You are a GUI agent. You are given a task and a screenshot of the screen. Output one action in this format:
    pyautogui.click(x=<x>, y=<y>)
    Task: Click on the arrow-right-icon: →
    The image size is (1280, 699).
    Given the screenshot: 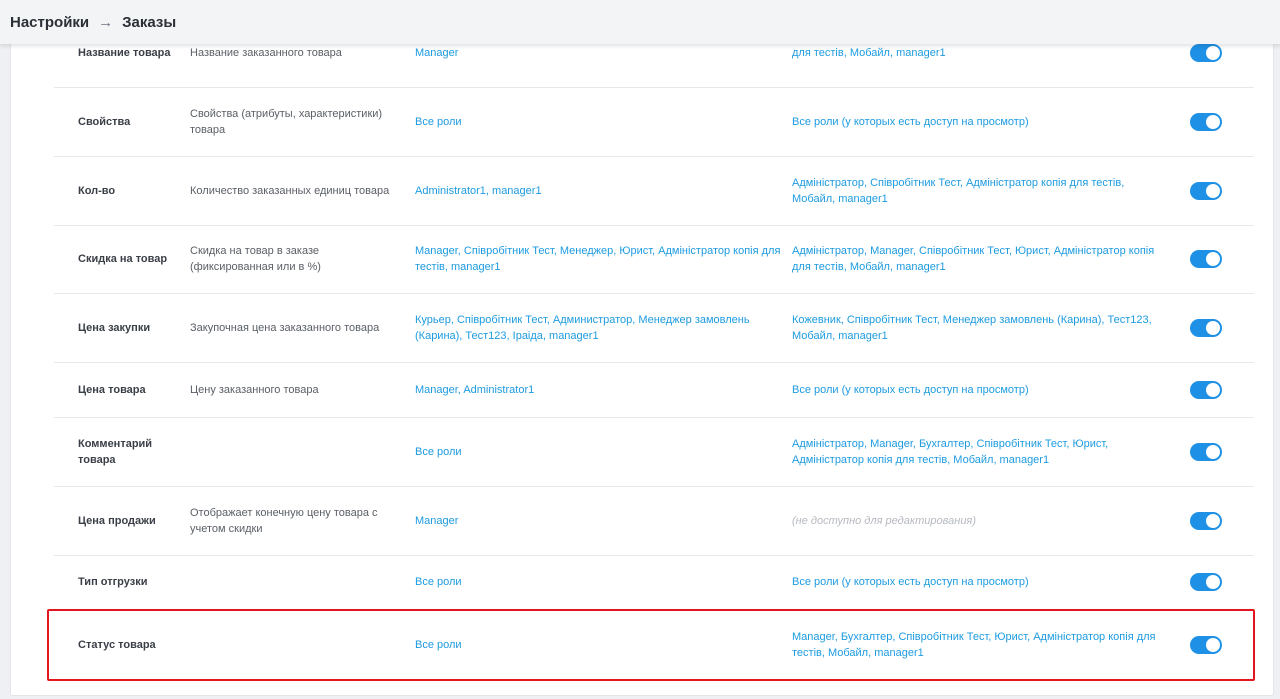 What is the action you would take?
    pyautogui.click(x=106, y=22)
    